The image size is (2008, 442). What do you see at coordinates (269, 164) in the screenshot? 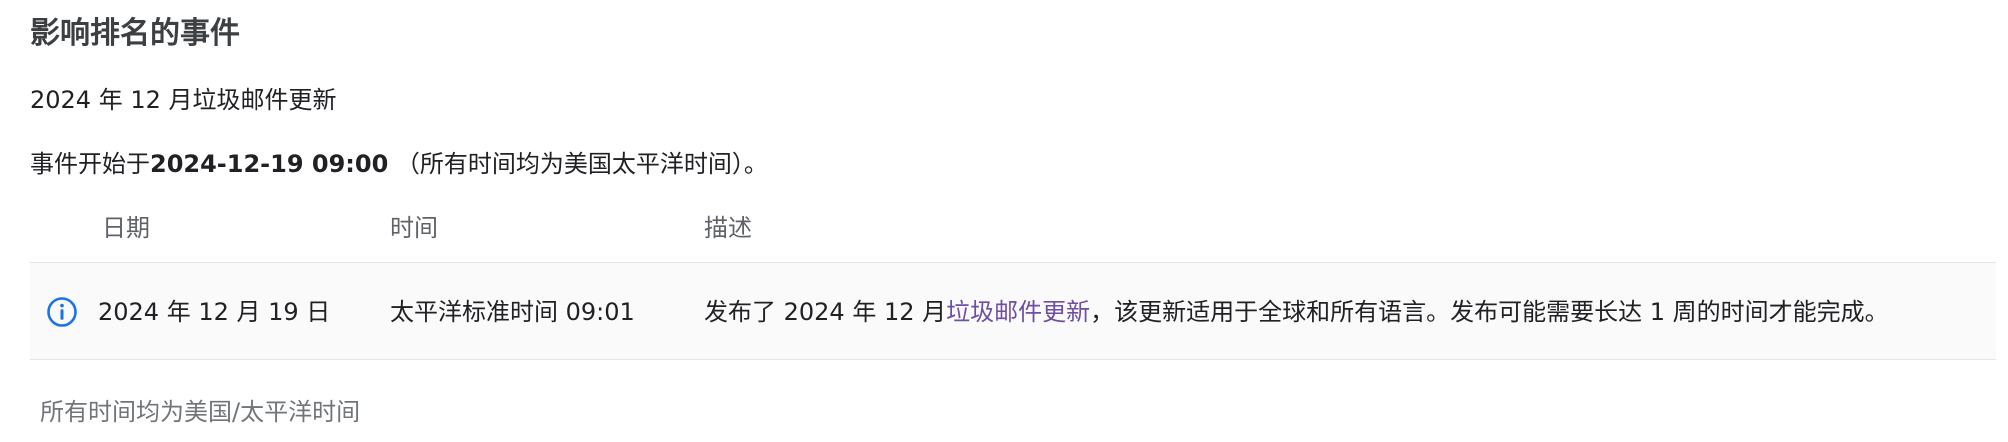
I see `start-time: 2024-12-19 09:00` at bounding box center [269, 164].